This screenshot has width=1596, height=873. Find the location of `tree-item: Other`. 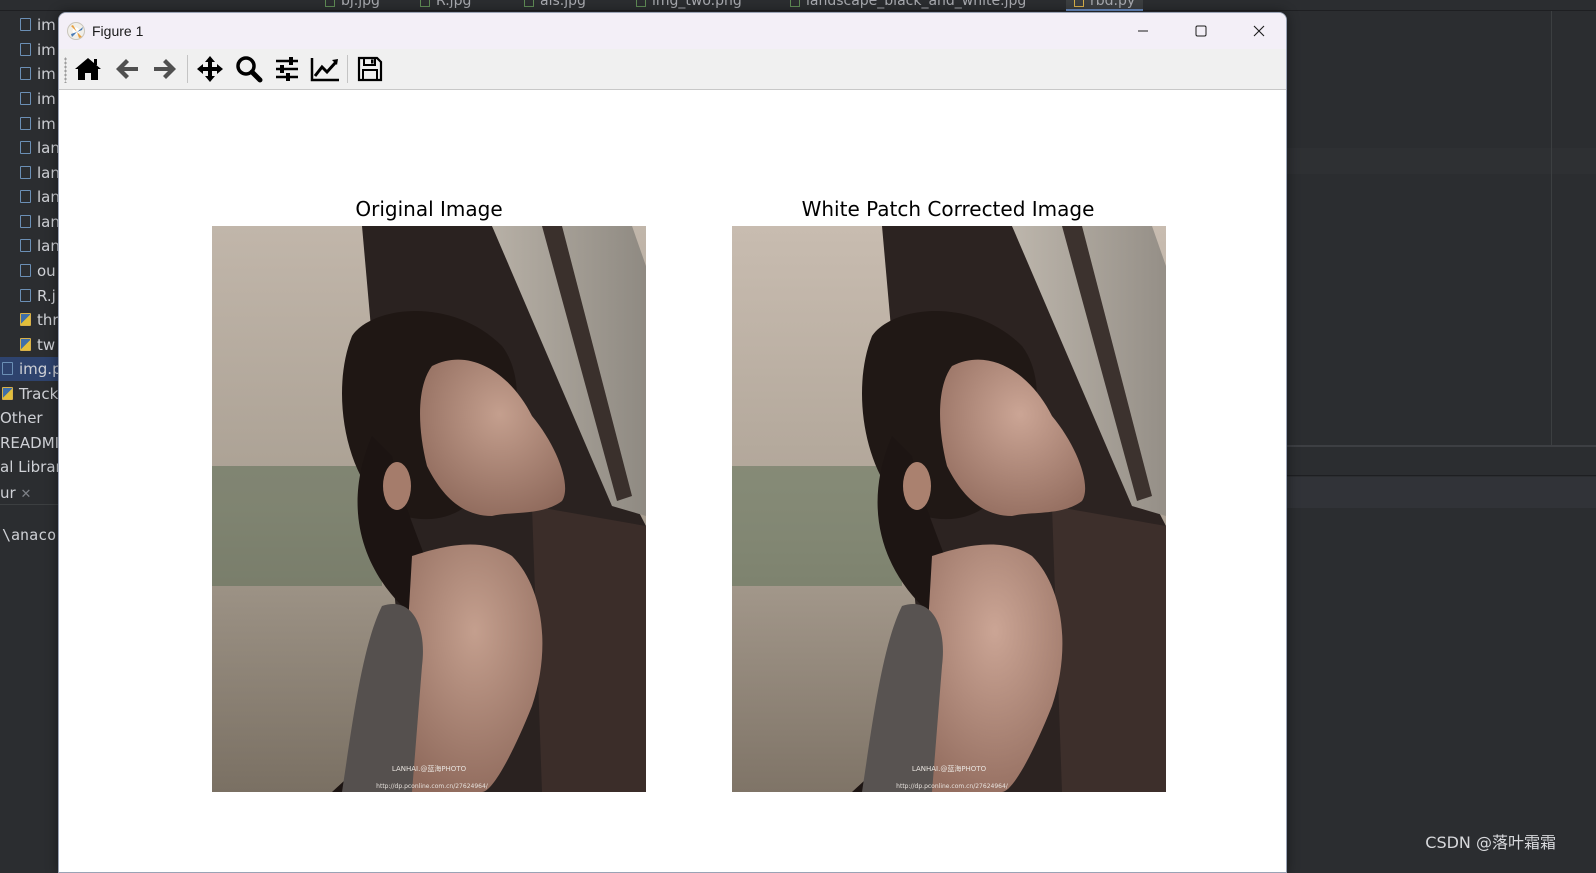

tree-item: Other is located at coordinates (30, 418).